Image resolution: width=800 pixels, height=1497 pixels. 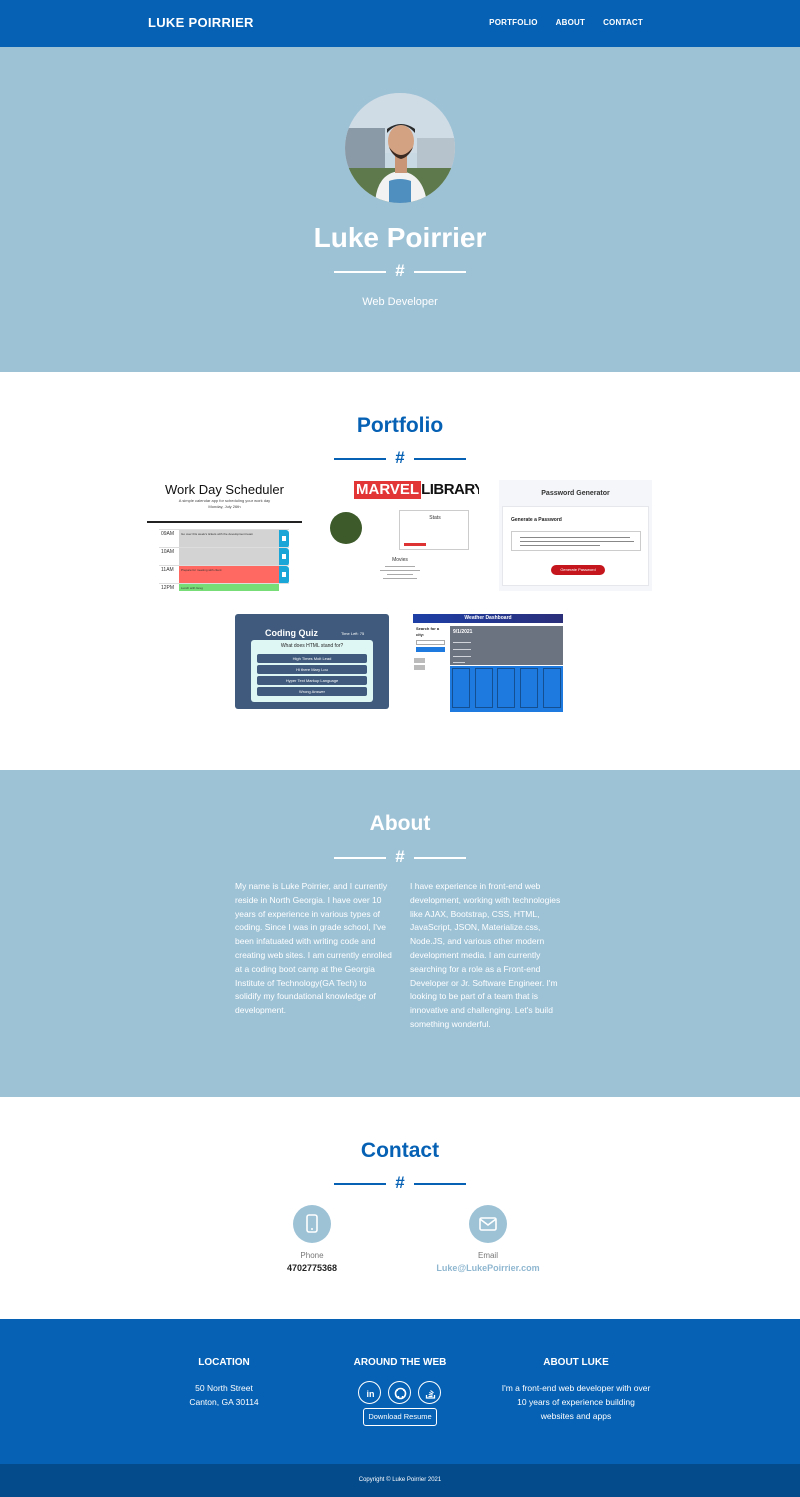 I want to click on address-line-2: Canton, GA 30114, so click(x=224, y=1402).